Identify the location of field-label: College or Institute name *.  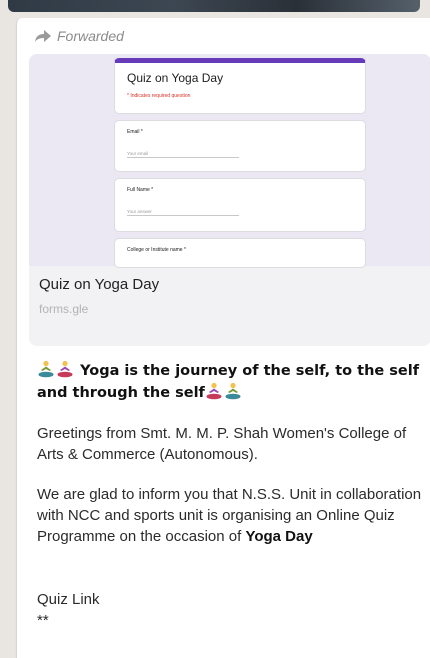
(156, 250).